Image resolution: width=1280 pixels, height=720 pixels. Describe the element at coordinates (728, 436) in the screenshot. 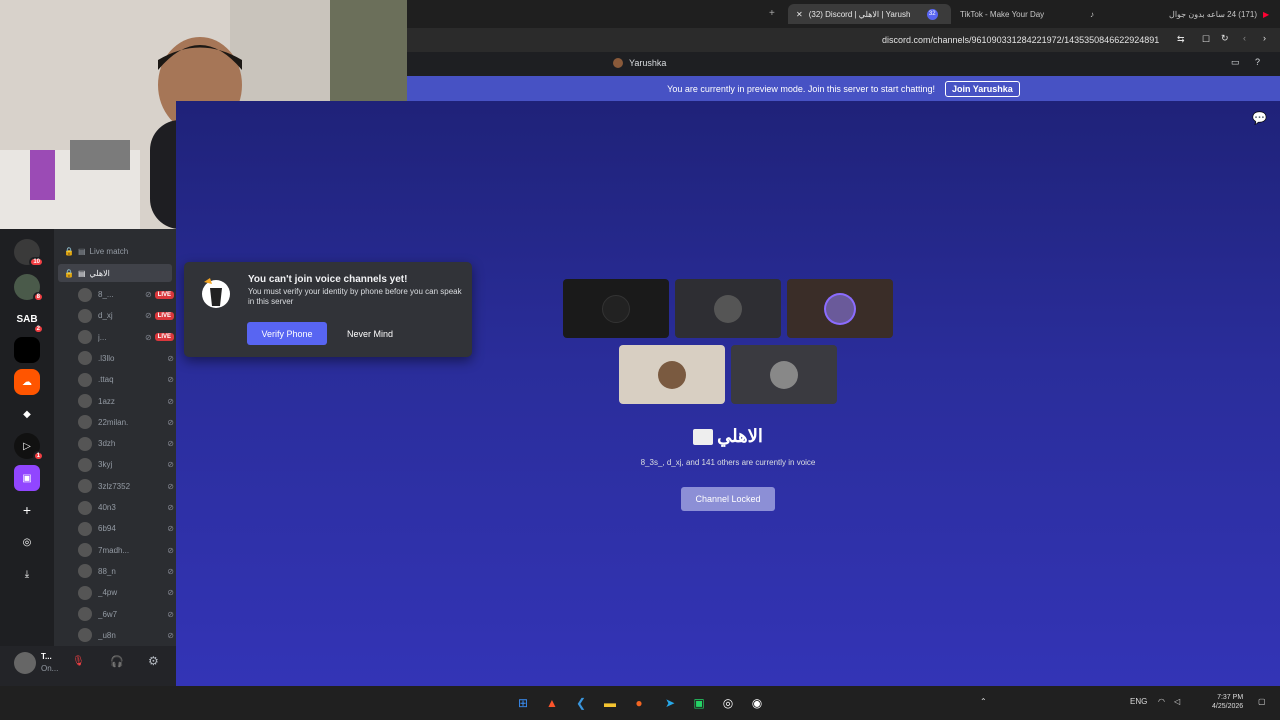

I see `voice-channel-name: الاهلي` at that location.